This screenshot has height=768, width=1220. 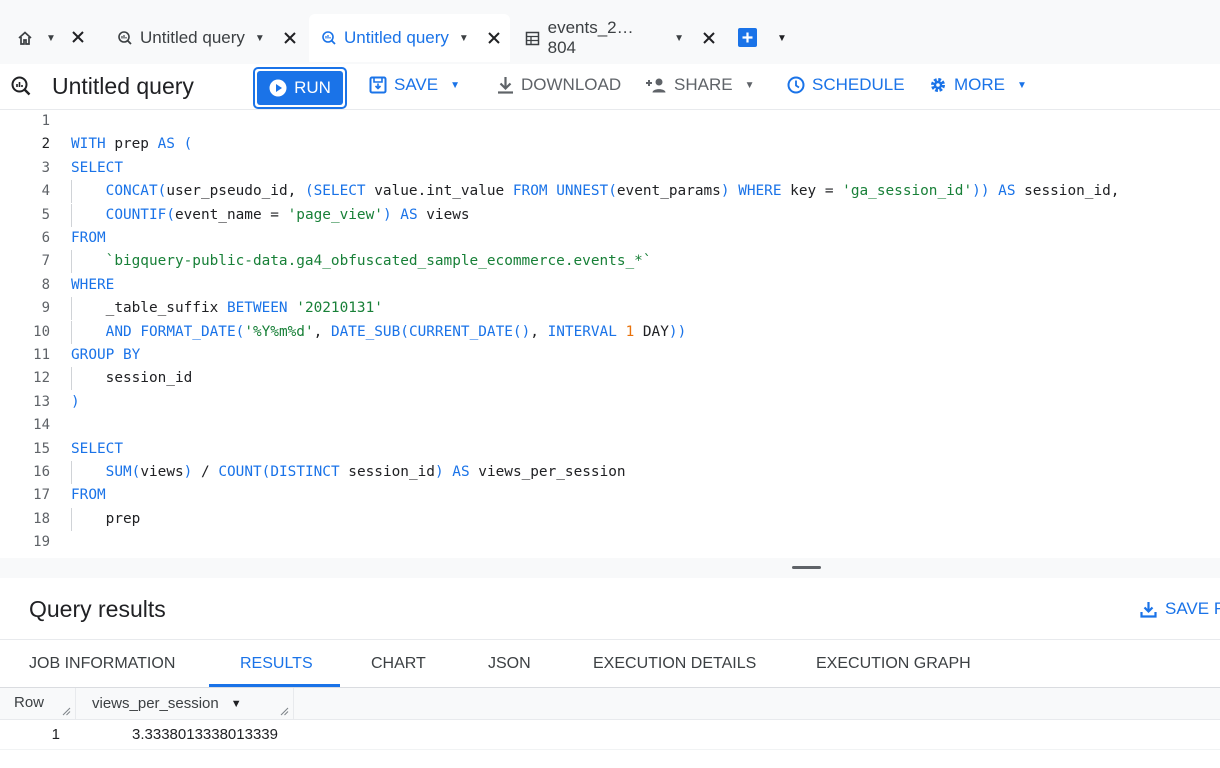 I want to click on code-line: 18 prep, so click(x=610, y=519).